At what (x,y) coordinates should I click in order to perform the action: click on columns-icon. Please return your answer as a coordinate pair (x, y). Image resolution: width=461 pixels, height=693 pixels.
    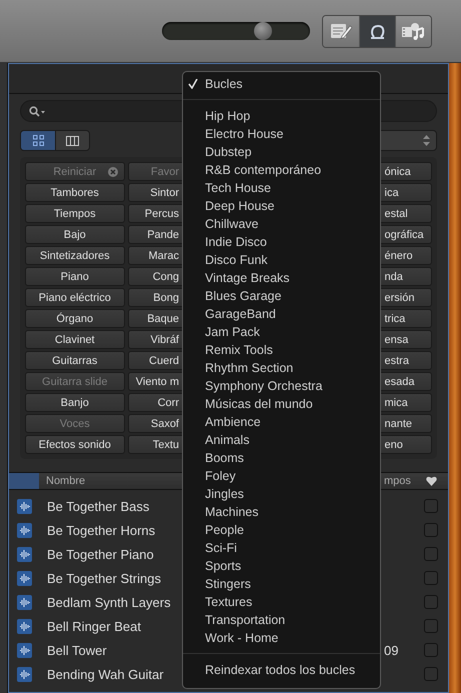
    Looking at the image, I should click on (72, 141).